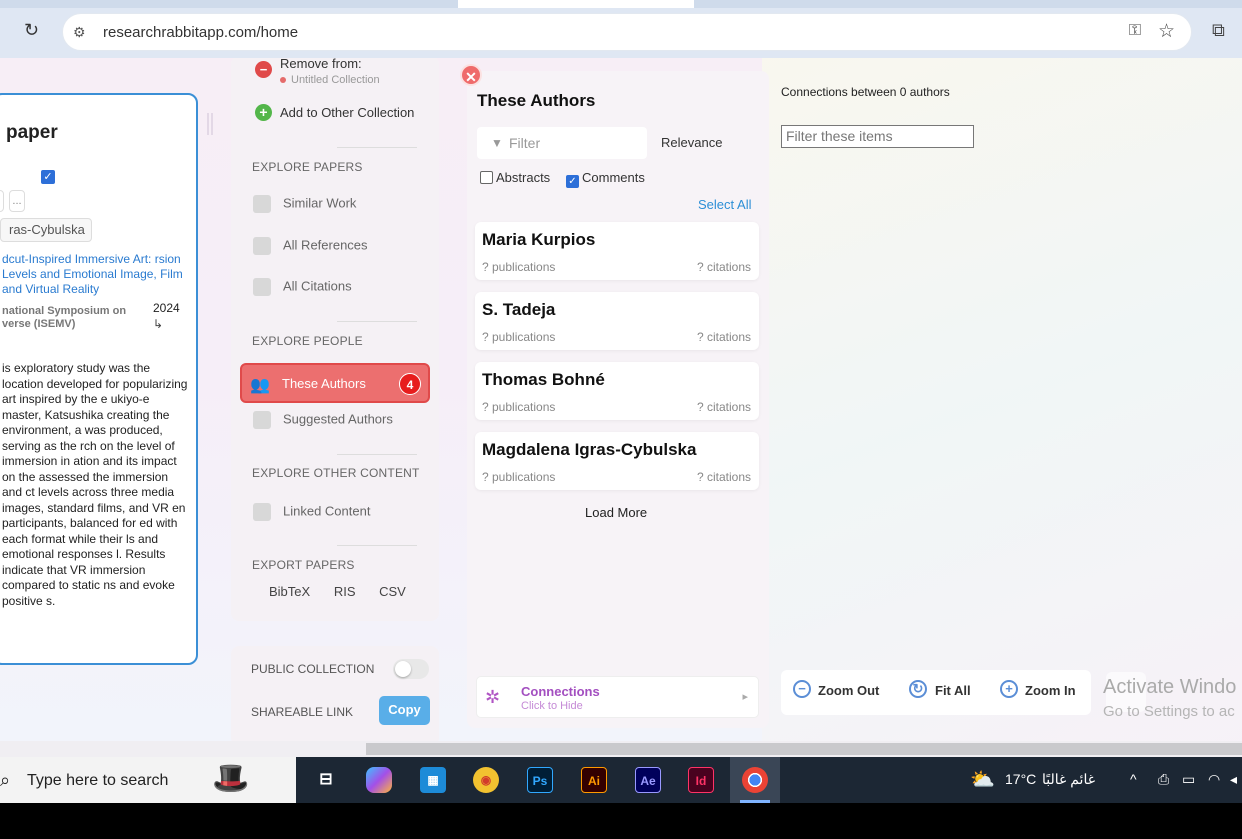 The width and height of the screenshot is (1242, 839). I want to click on comments-checkbox: ✓, so click(572, 181).